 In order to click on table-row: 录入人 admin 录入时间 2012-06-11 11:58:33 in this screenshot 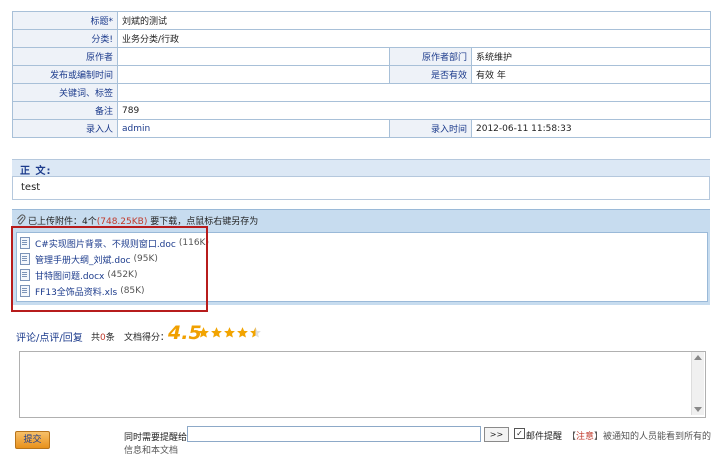, I will do `click(362, 128)`.